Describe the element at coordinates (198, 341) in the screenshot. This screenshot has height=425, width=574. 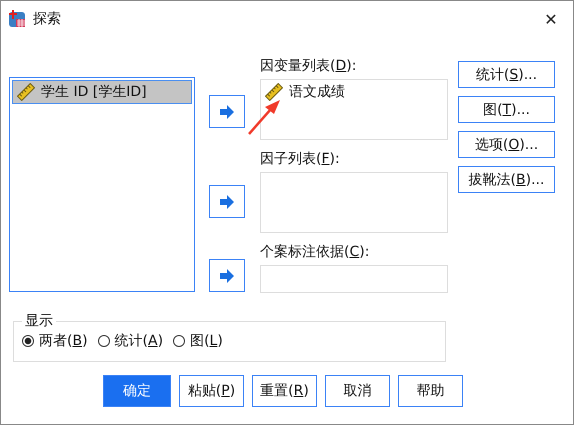
I see `radio-option: 图(L)` at that location.